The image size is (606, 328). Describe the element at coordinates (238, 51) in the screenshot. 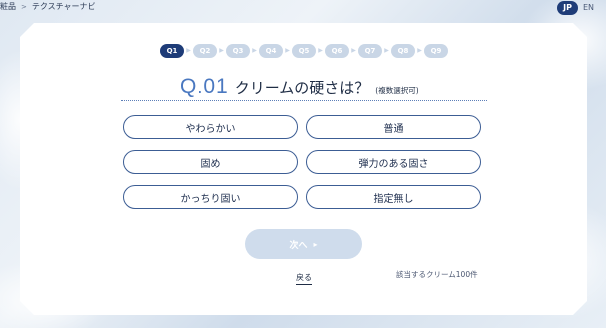

I see `step-q3: Q3` at that location.